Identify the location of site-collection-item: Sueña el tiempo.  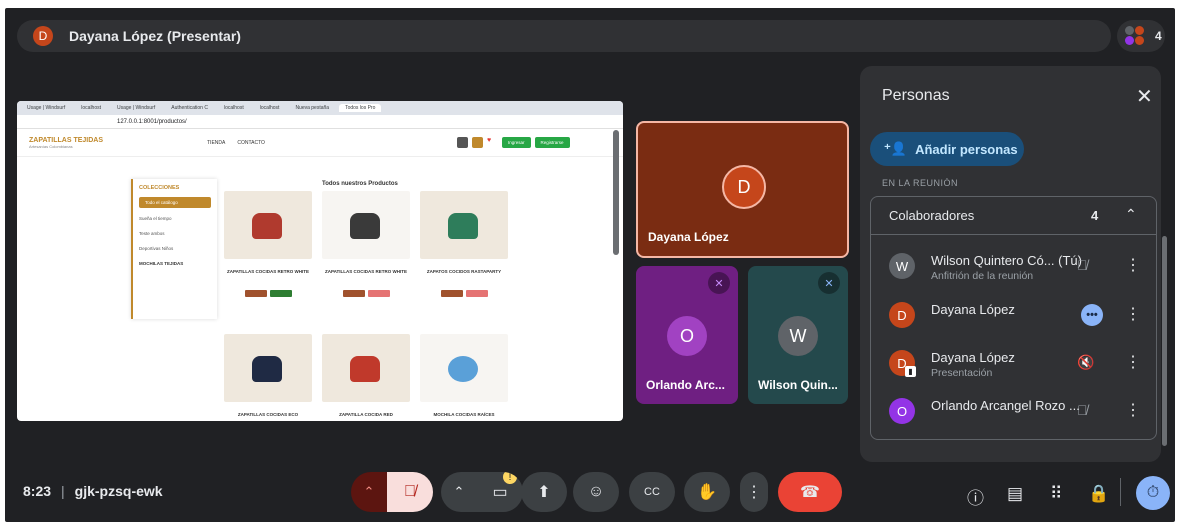
(155, 218).